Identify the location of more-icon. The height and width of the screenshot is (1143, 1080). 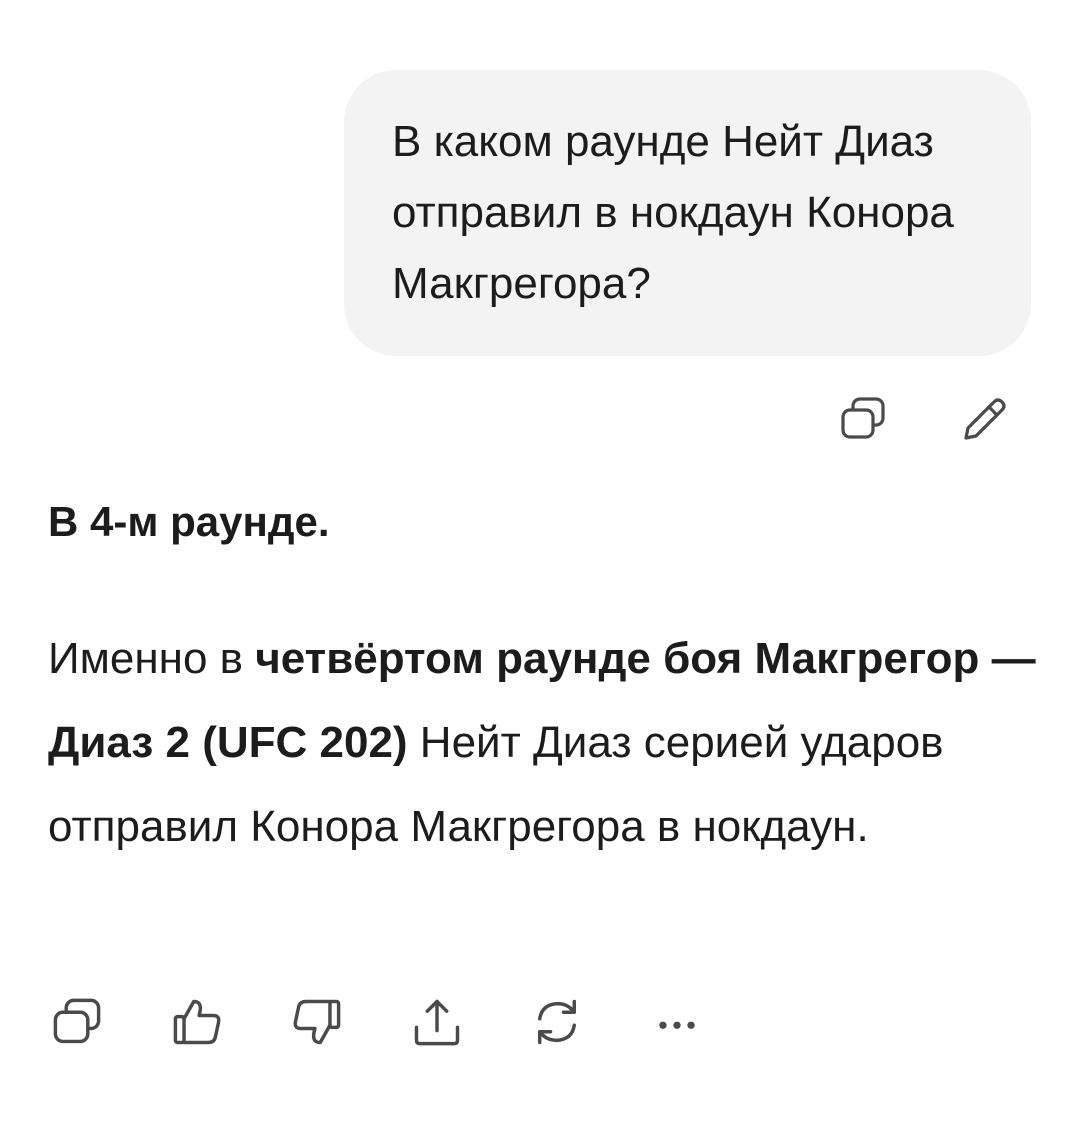
(677, 1022).